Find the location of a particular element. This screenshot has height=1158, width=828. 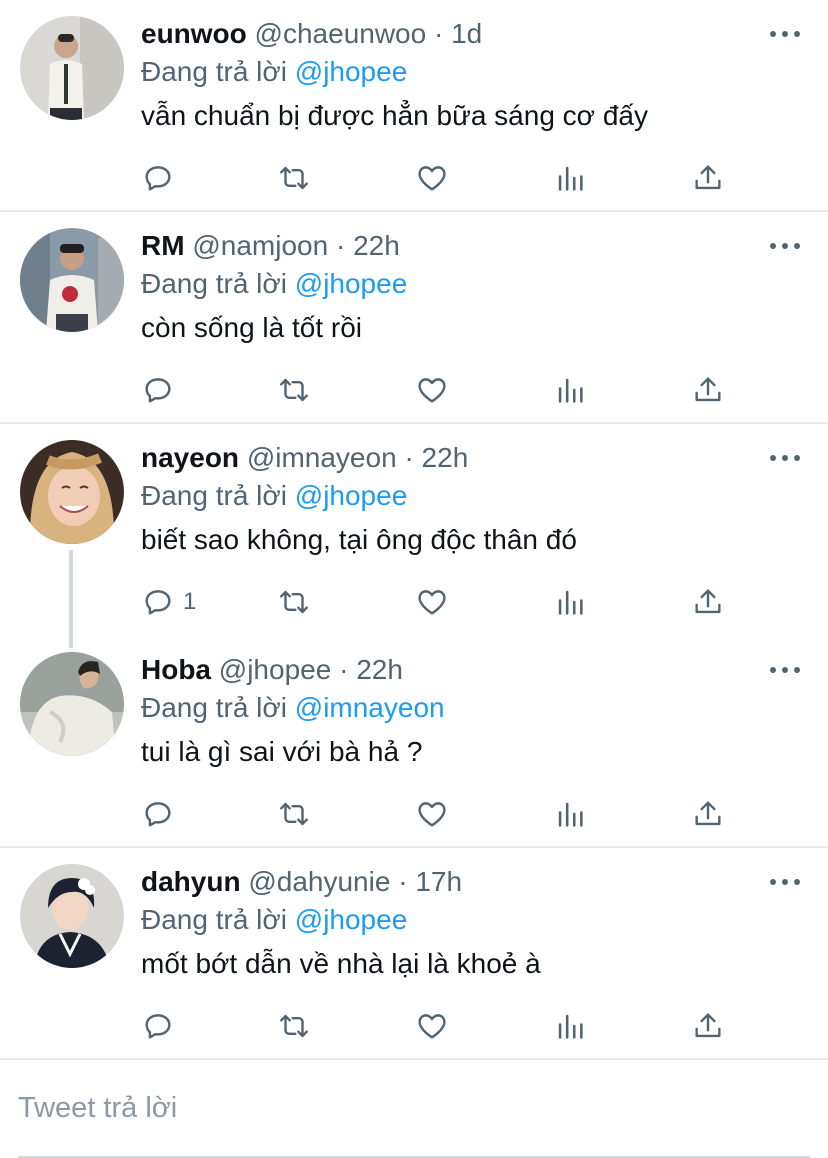

user-handle: @jhopee is located at coordinates (275, 669).